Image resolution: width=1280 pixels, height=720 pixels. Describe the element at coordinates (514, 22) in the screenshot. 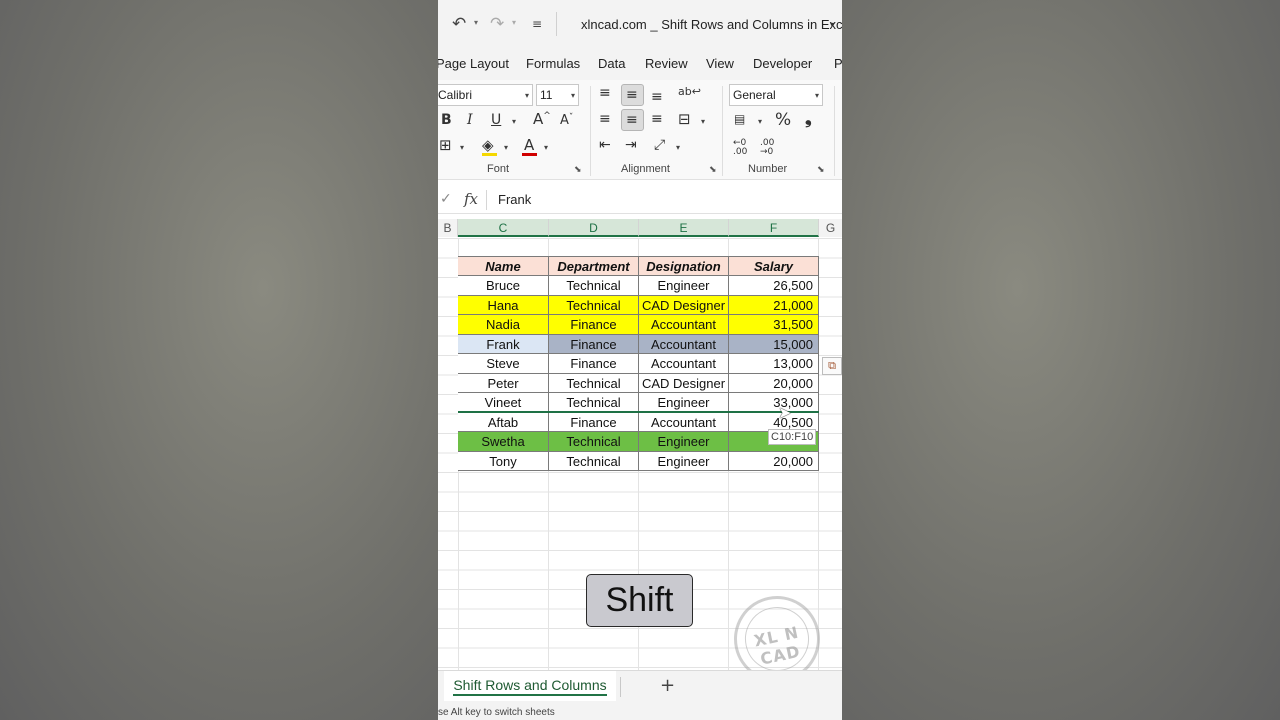

I see `redo-dropdown-icon: ▾` at that location.